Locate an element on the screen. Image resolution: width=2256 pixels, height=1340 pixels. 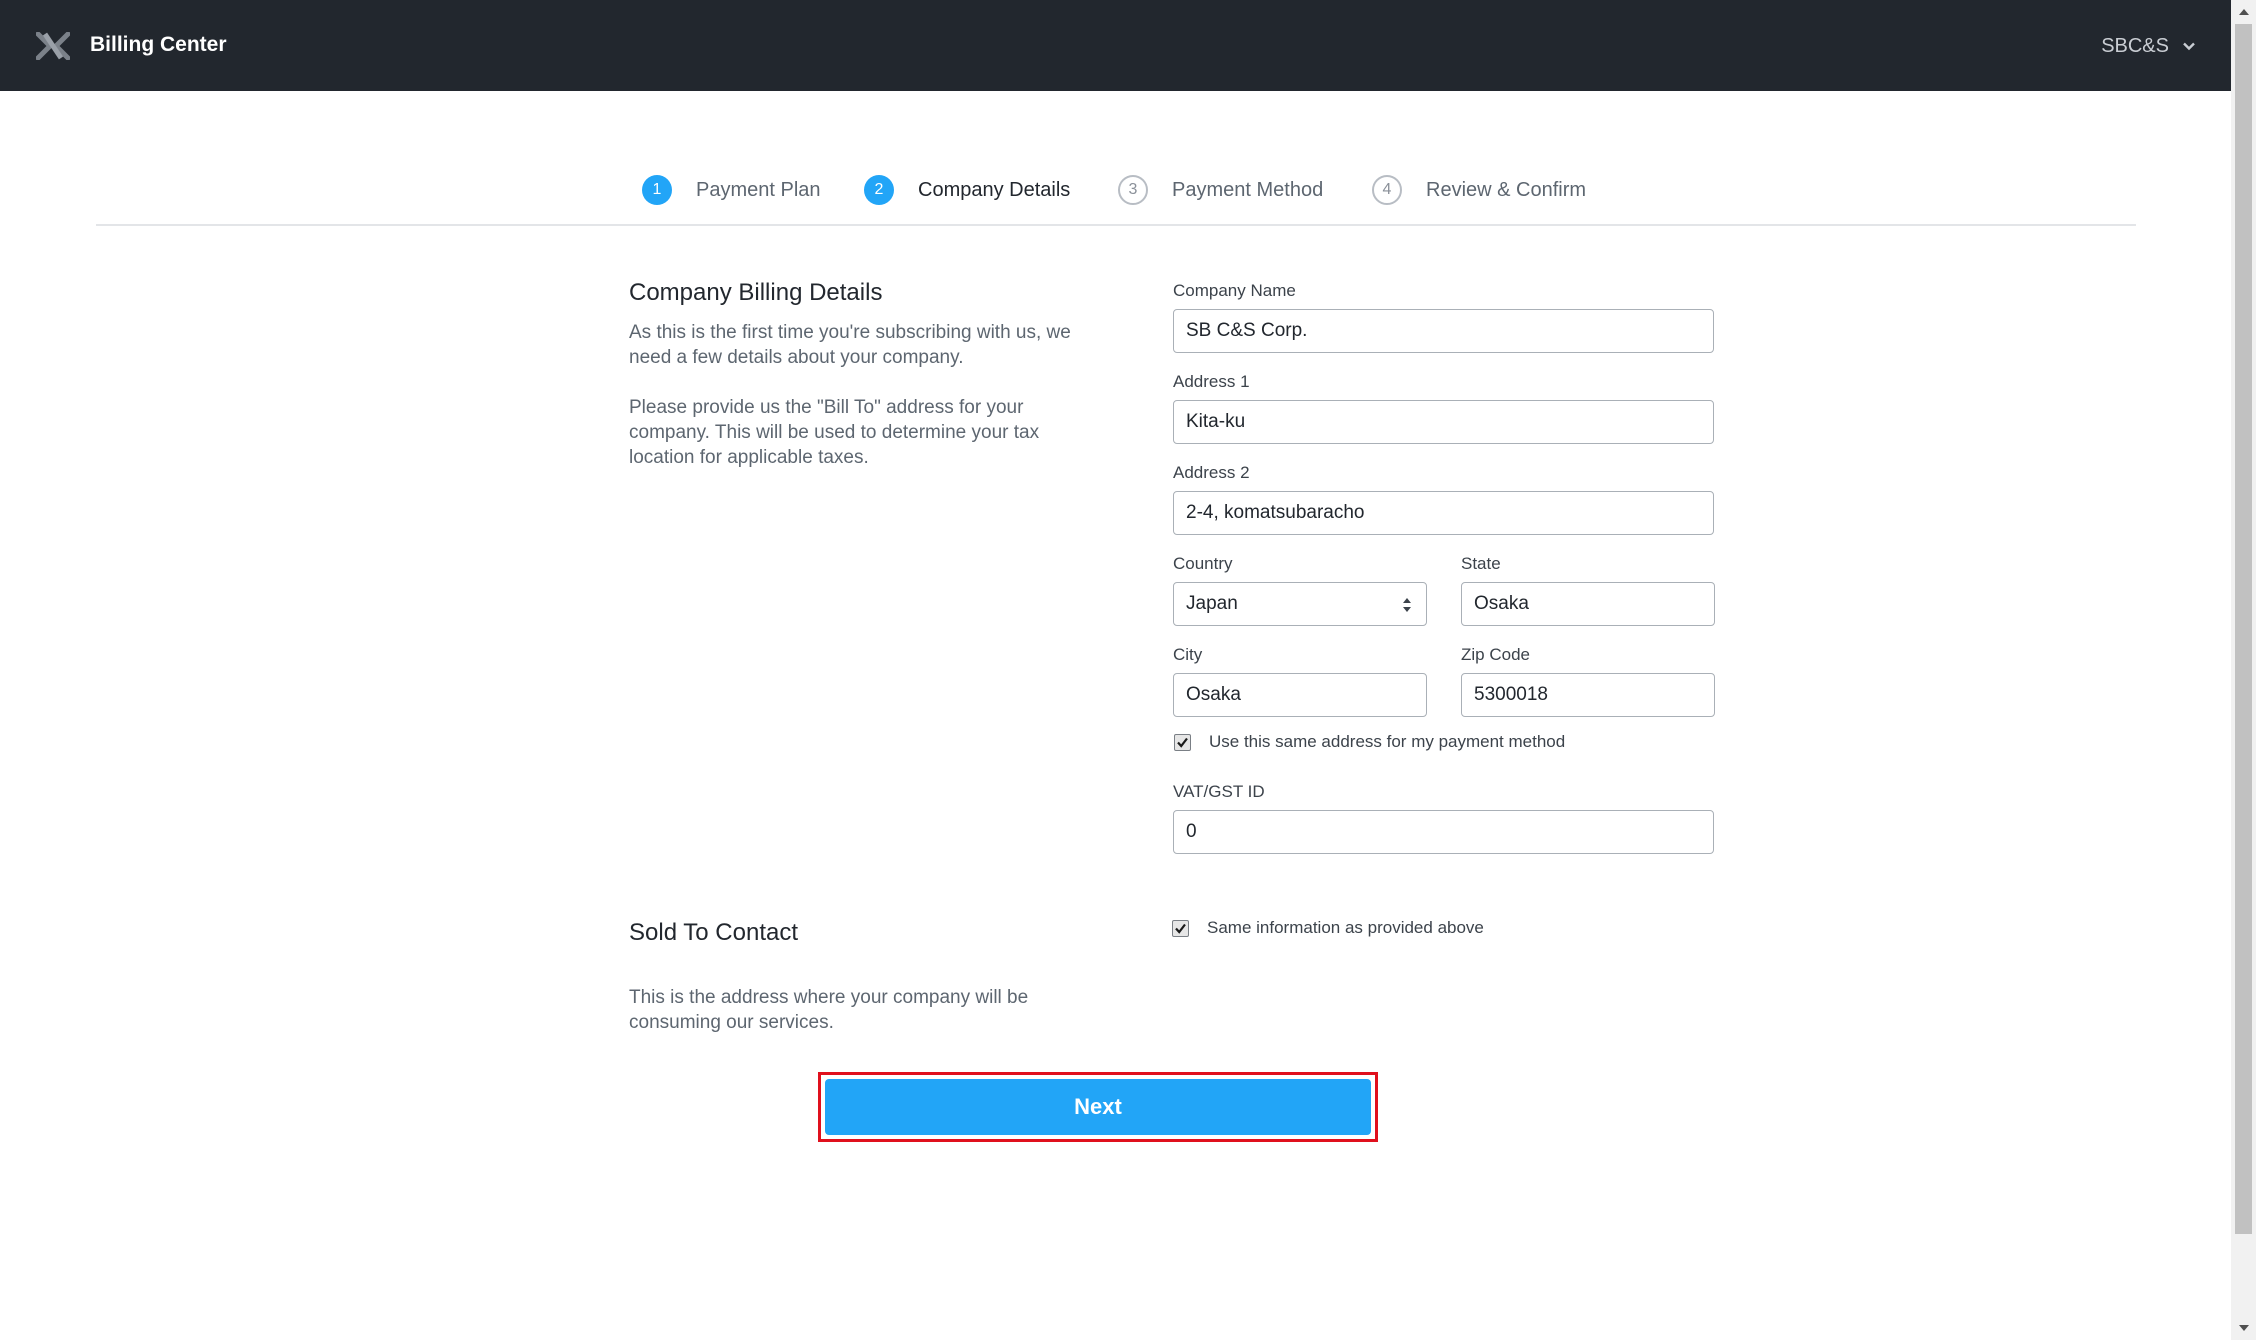
country-select: Japan is located at coordinates (1300, 604).